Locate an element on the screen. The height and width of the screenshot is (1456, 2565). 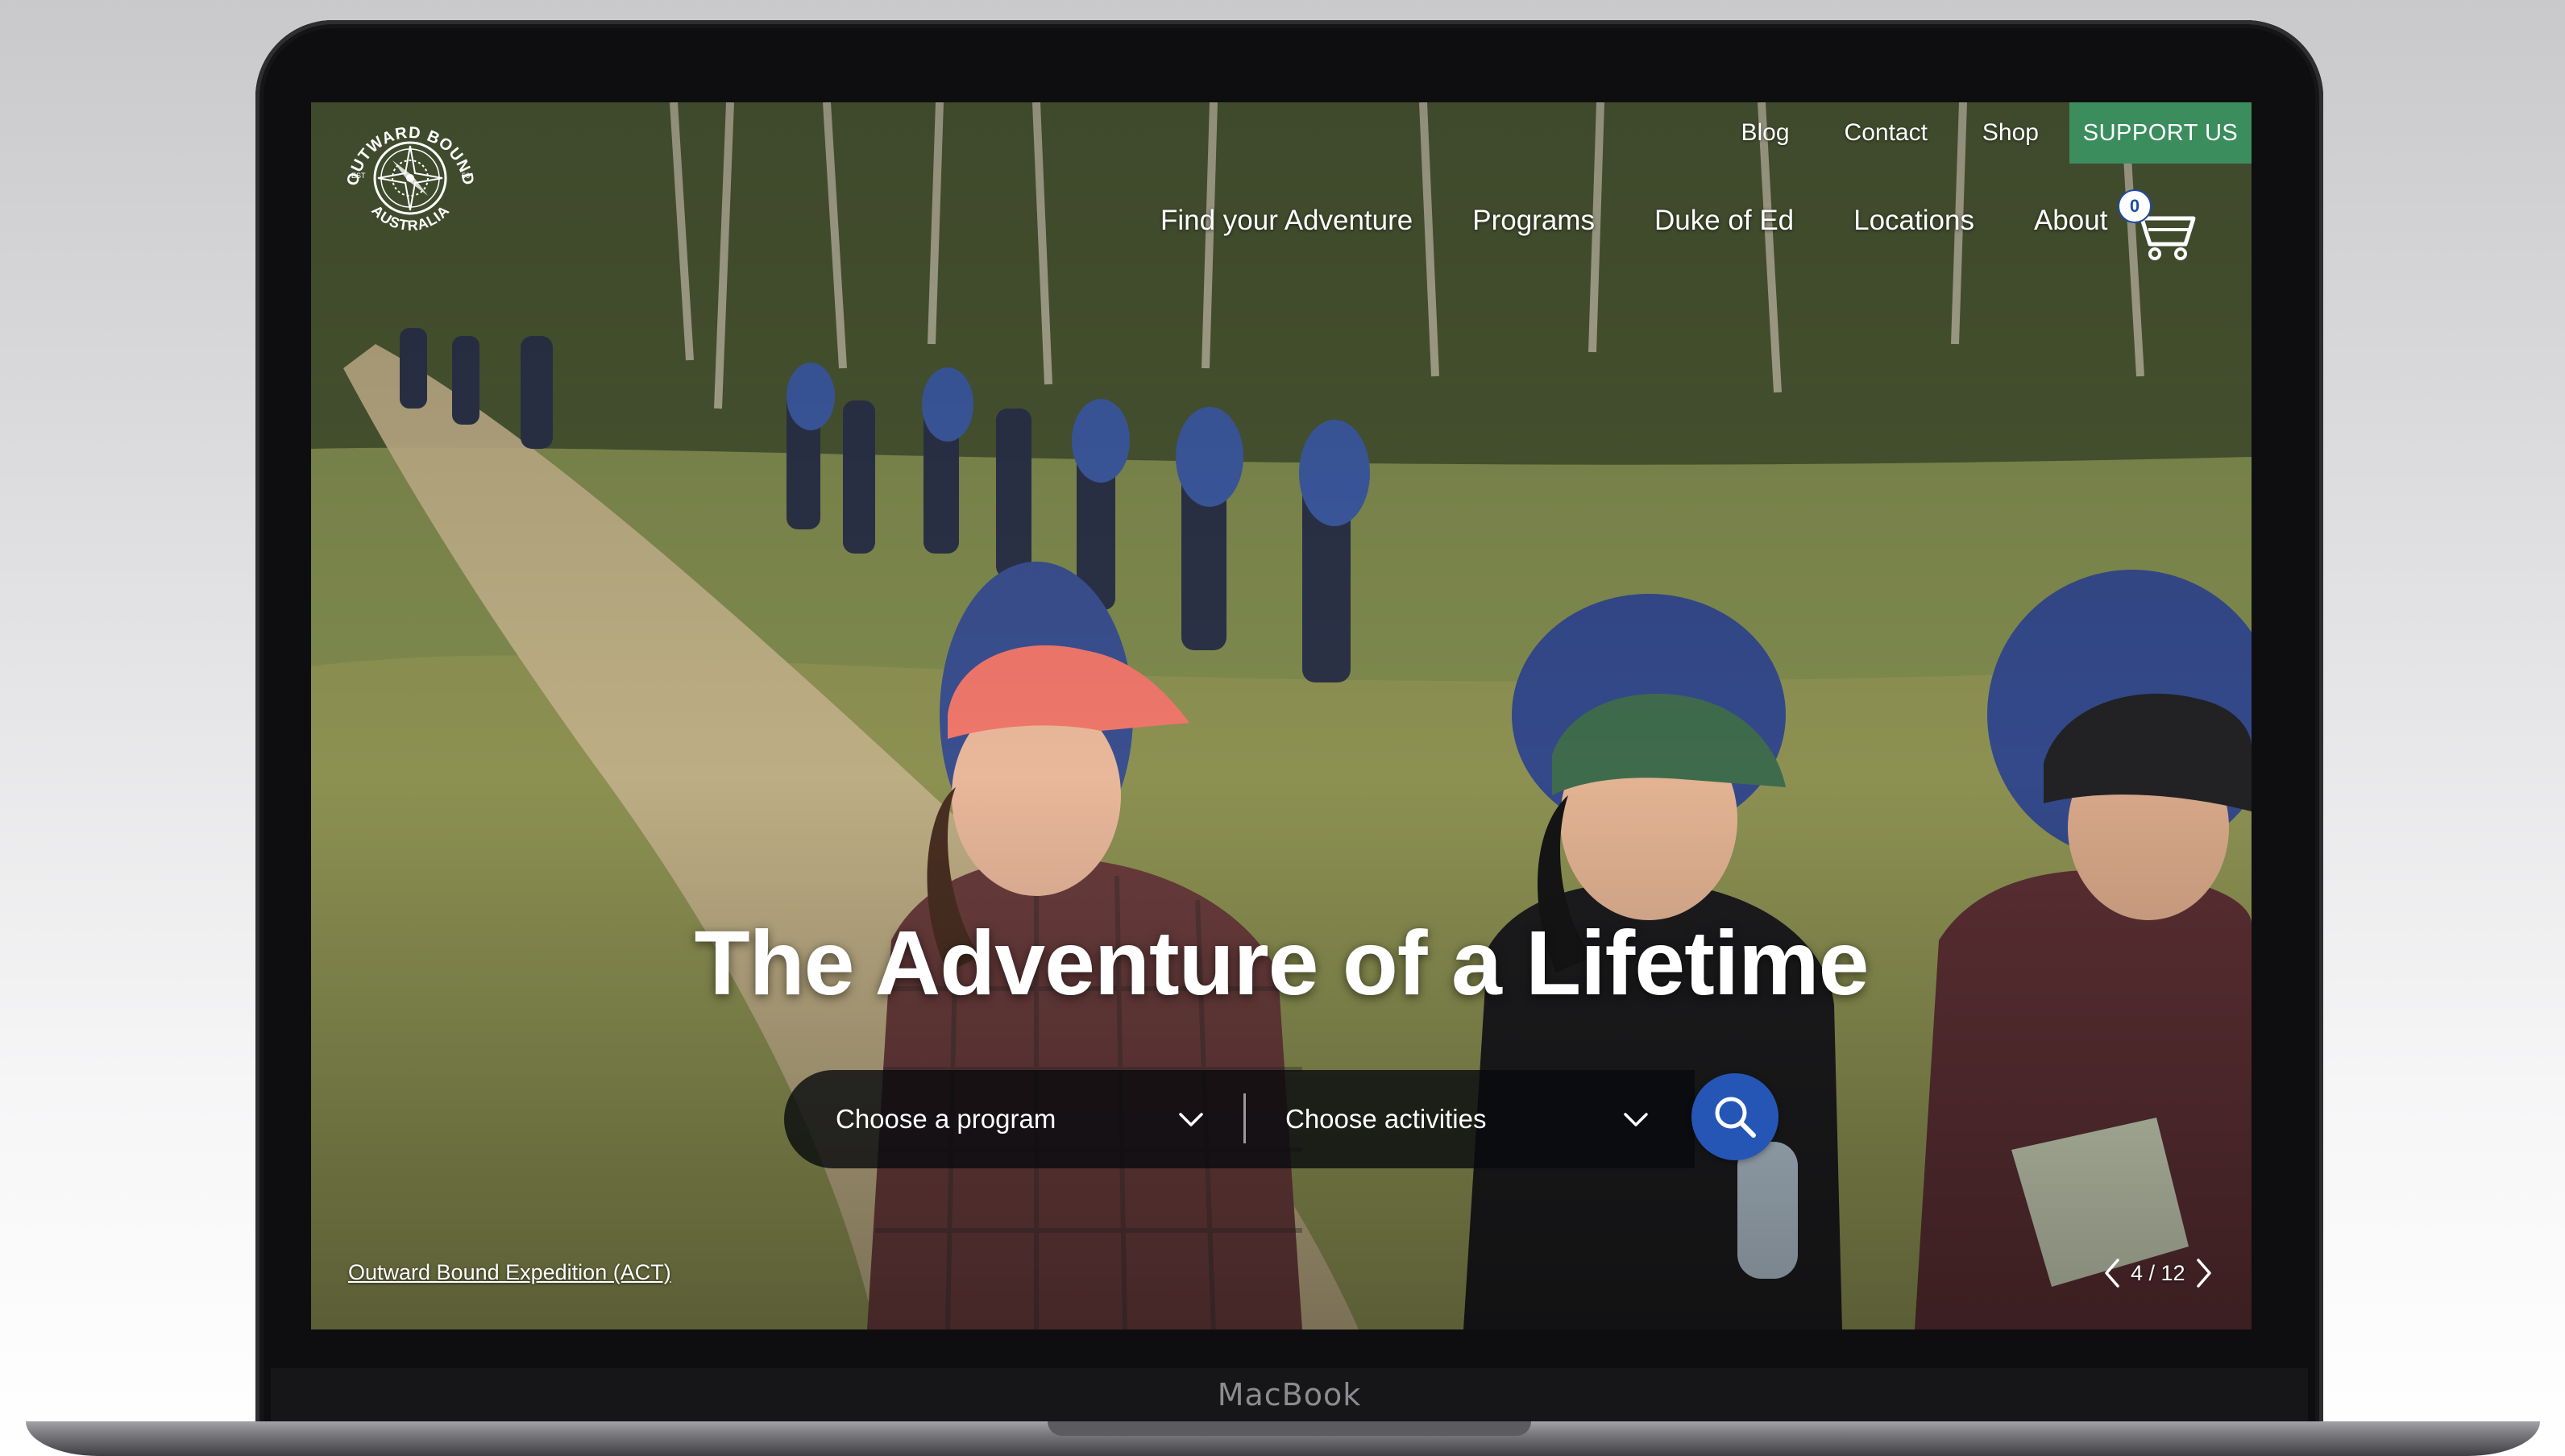
chevron-right-icon is located at coordinates (2203, 1273).